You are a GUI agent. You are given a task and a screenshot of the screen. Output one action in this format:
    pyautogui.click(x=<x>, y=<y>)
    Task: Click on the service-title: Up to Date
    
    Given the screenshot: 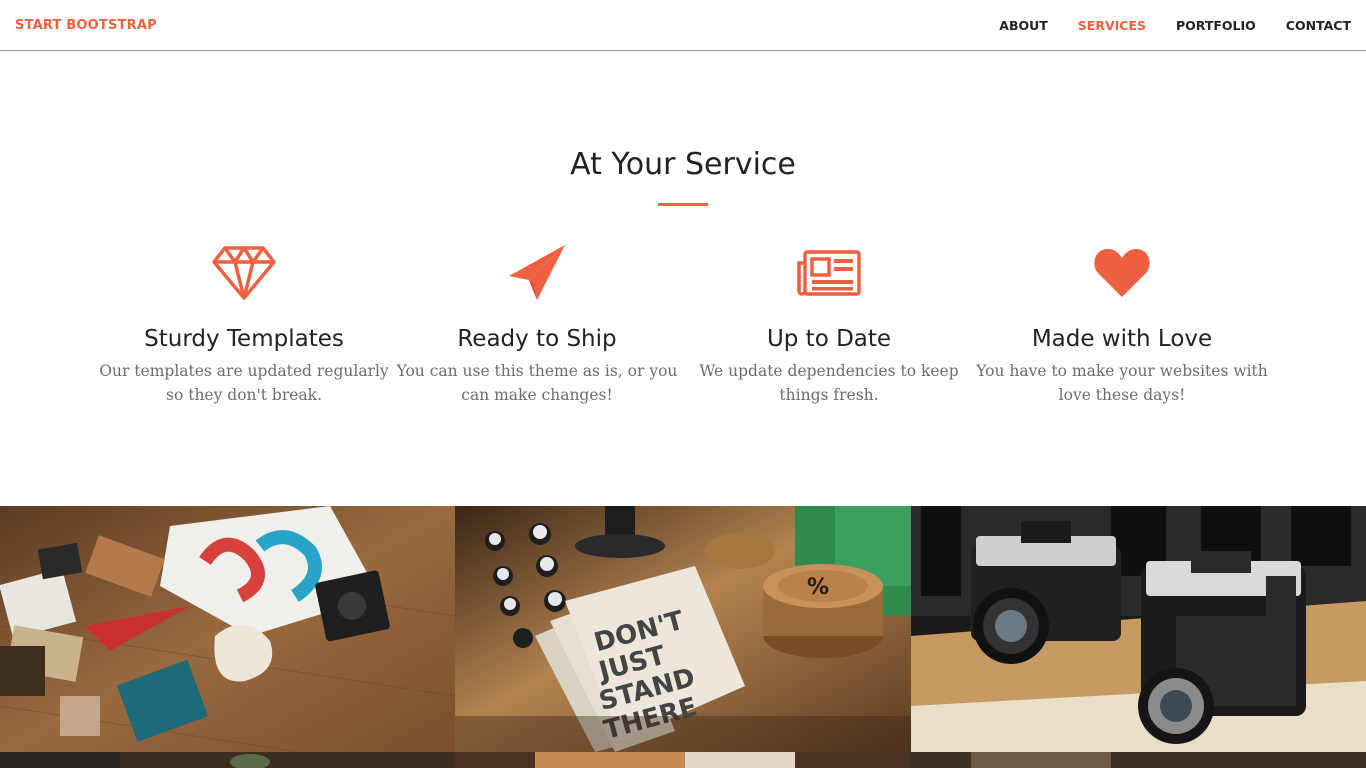 What is the action you would take?
    pyautogui.click(x=829, y=339)
    